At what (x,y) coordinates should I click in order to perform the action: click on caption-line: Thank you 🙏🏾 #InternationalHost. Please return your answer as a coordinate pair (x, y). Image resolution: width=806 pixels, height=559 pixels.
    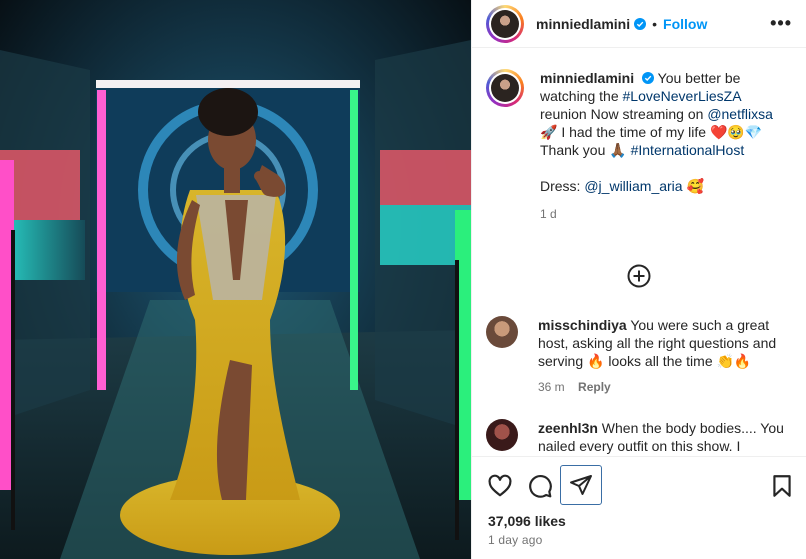
    Looking at the image, I should click on (660, 150).